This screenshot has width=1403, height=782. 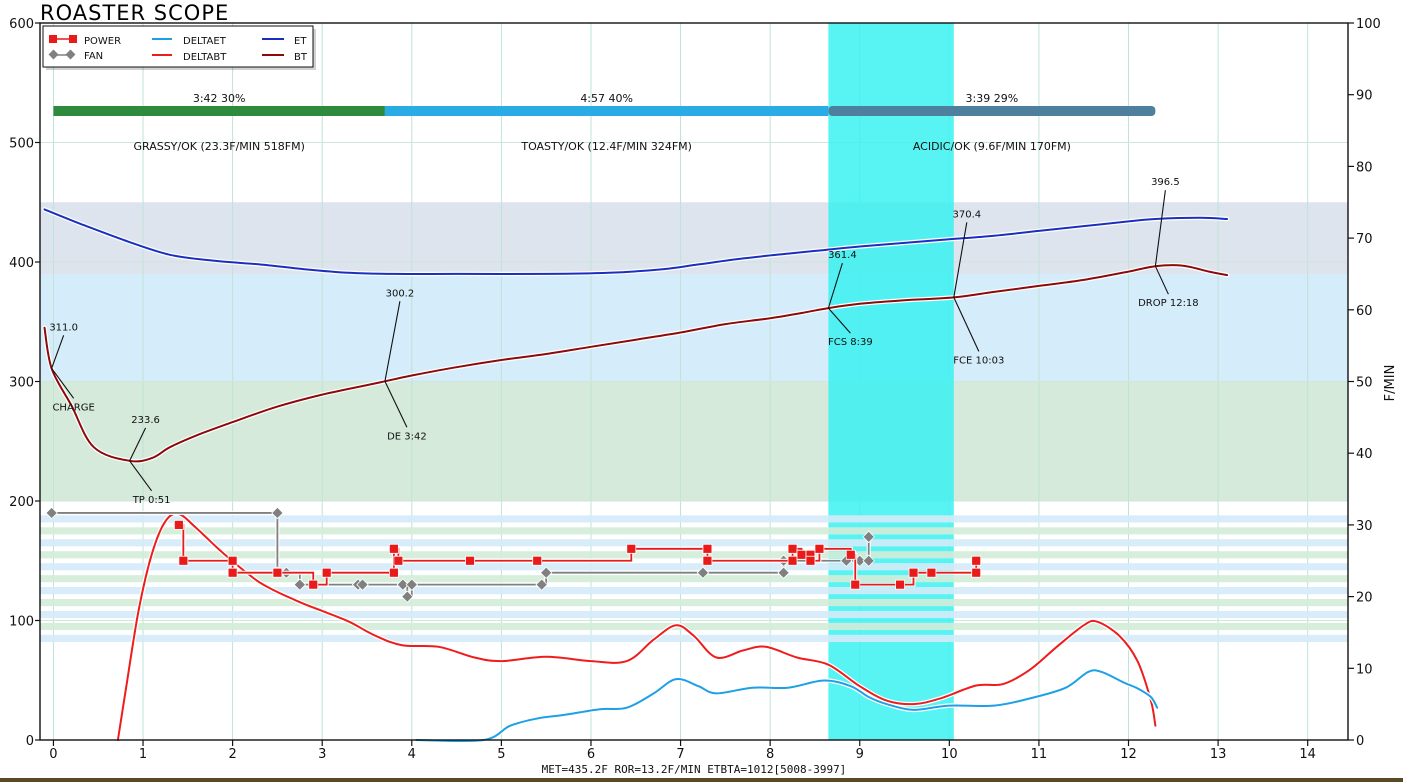 What do you see at coordinates (134, 13) in the screenshot?
I see `chart-title: ROASTER SCOPE` at bounding box center [134, 13].